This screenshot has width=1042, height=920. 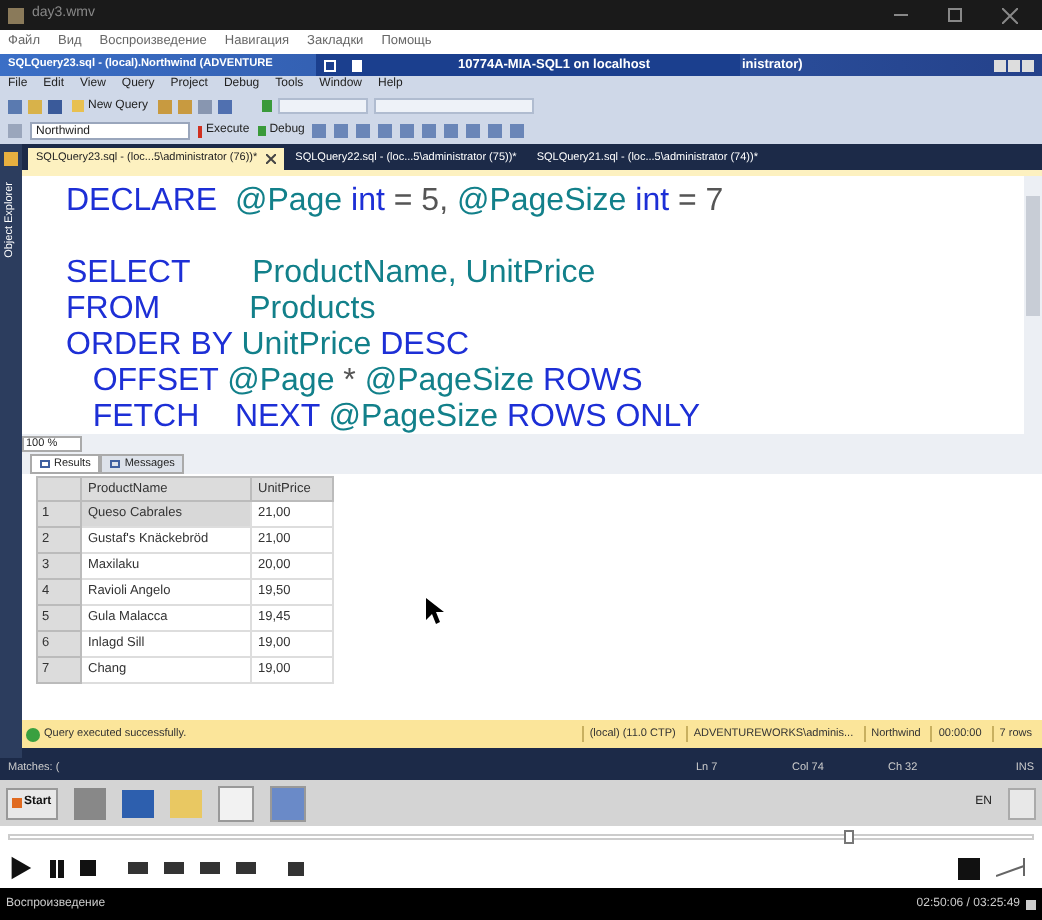 What do you see at coordinates (33, 734) in the screenshot?
I see `success-icon` at bounding box center [33, 734].